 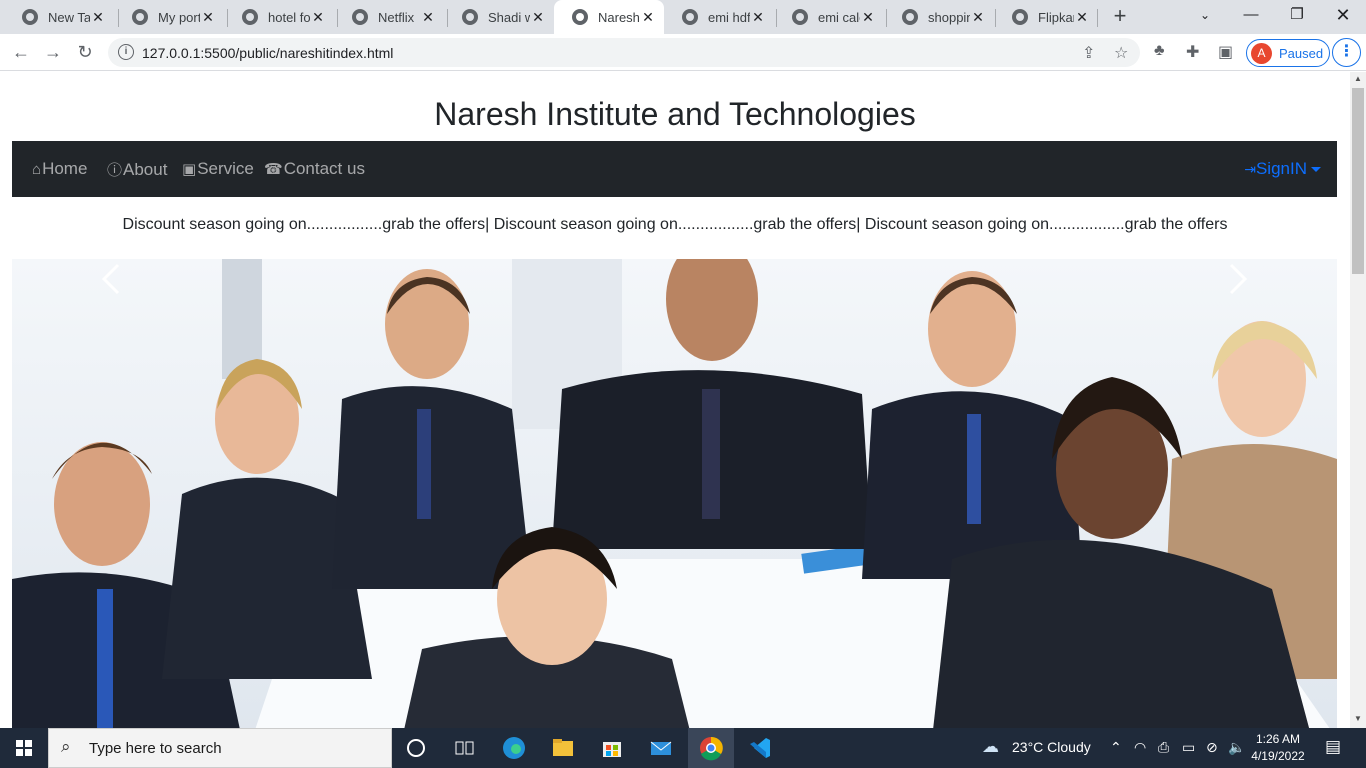 What do you see at coordinates (1297, 16) in the screenshot?
I see `restore-button: ❐` at bounding box center [1297, 16].